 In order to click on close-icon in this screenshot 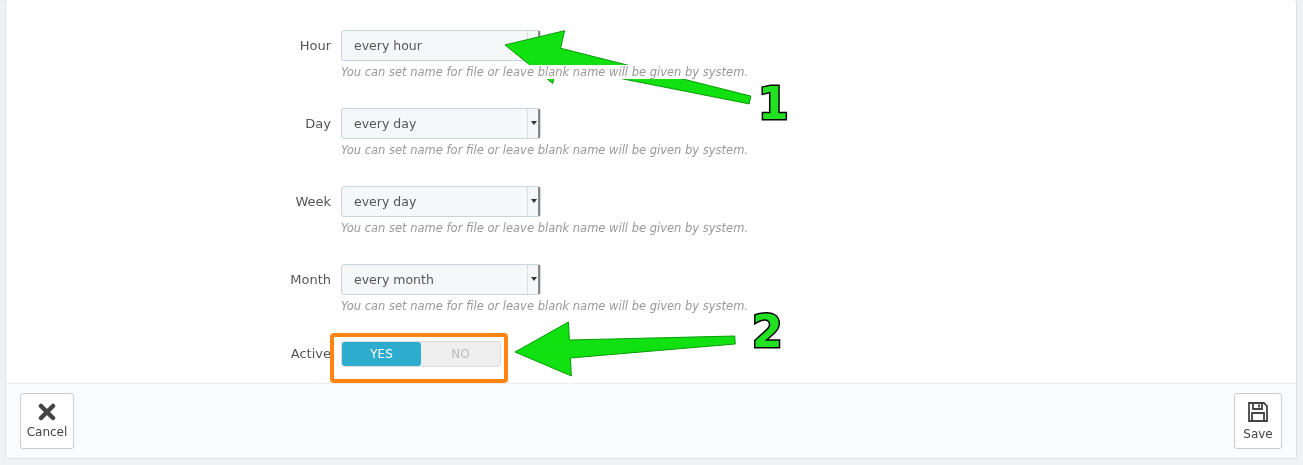, I will do `click(47, 412)`.